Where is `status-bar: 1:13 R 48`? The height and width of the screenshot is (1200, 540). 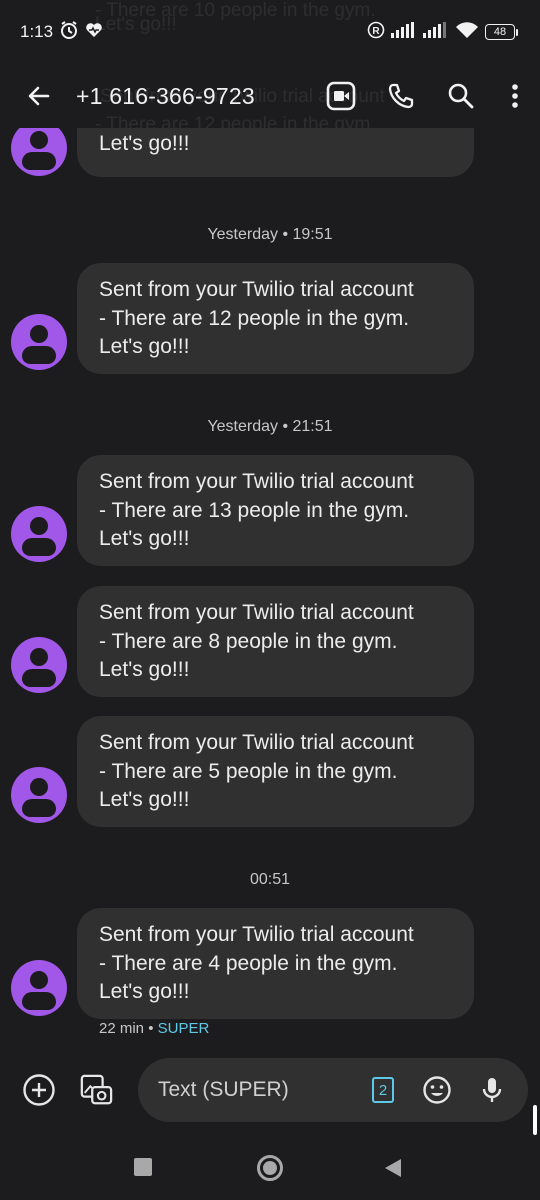 status-bar: 1:13 R 48 is located at coordinates (270, 32).